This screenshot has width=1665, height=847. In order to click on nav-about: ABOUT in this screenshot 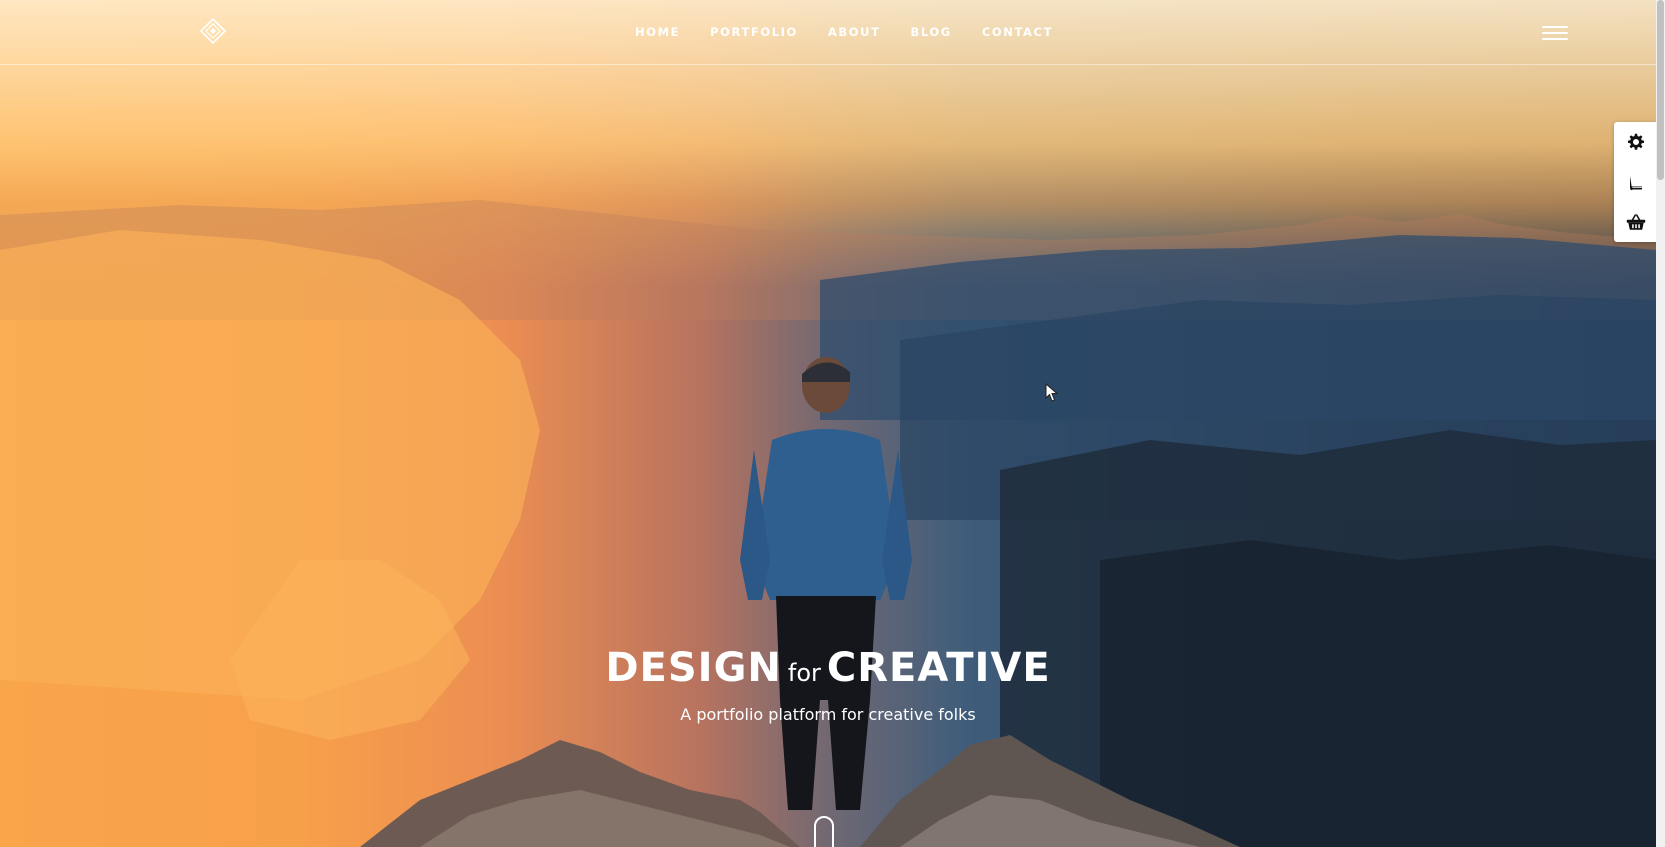, I will do `click(854, 32)`.